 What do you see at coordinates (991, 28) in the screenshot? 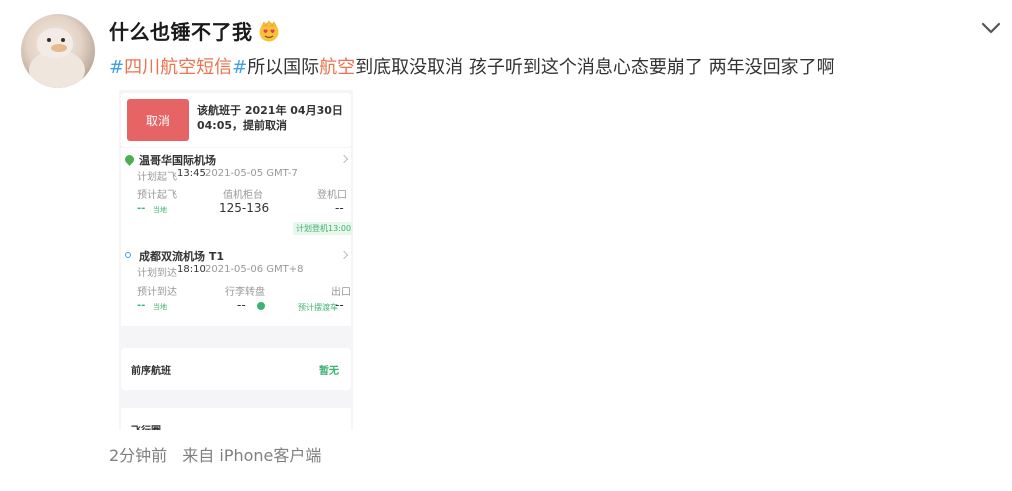
I see `chevron-down-icon` at bounding box center [991, 28].